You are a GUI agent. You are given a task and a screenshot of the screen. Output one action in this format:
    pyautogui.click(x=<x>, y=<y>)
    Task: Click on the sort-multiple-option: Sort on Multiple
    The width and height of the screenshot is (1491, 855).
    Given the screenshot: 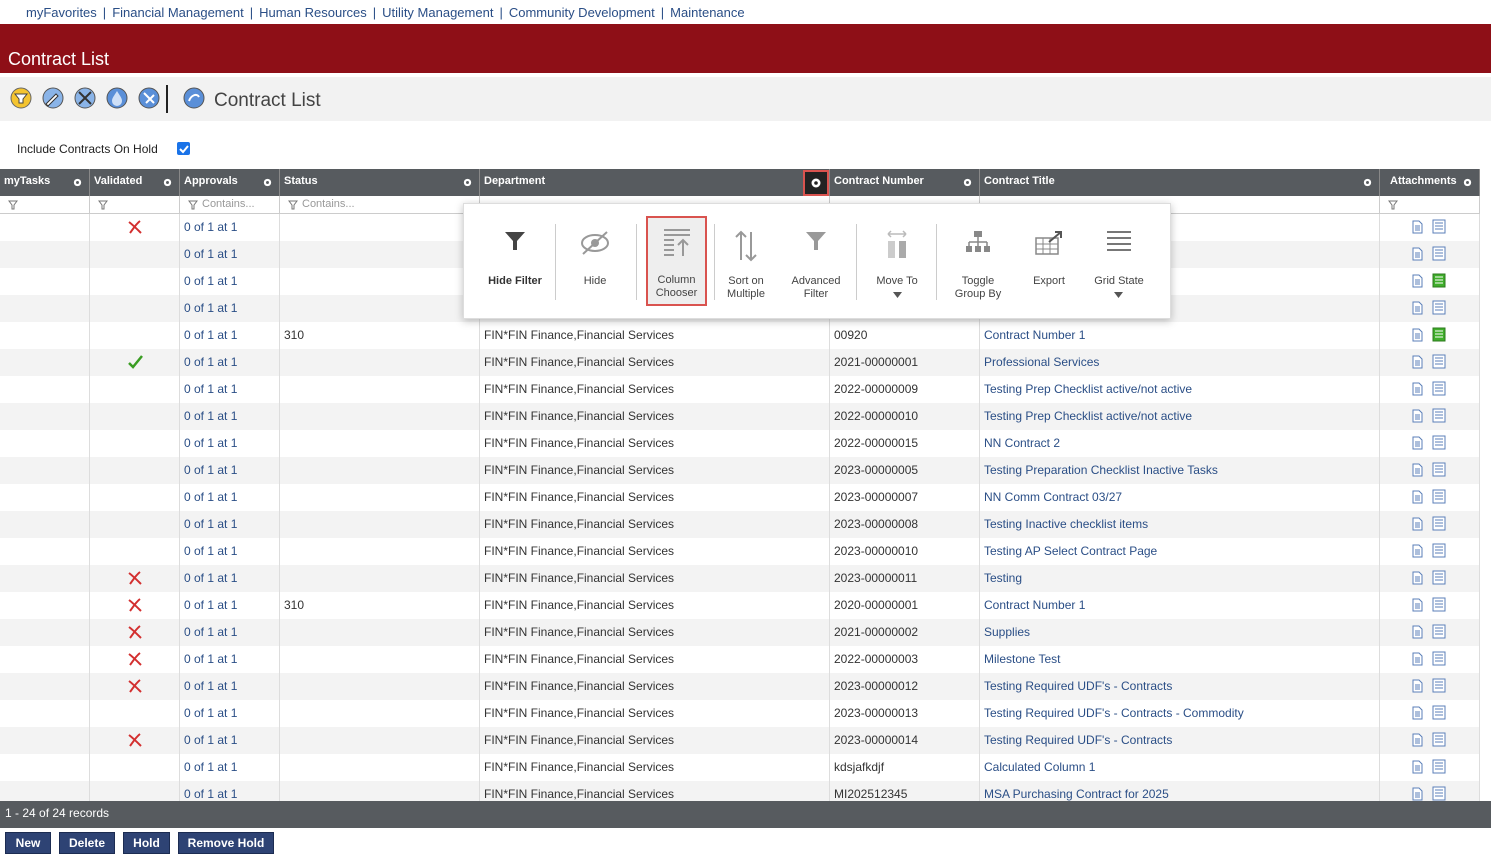 What is the action you would take?
    pyautogui.click(x=746, y=262)
    